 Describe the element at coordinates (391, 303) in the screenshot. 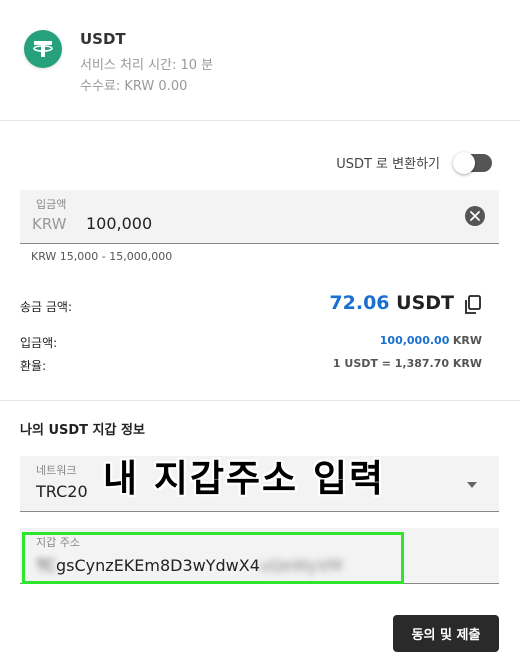

I see `send-amount: 72.06 USDT` at that location.